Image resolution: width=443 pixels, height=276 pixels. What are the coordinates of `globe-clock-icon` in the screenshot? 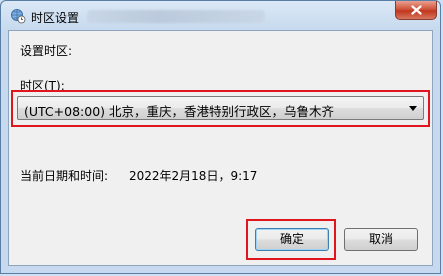 It's located at (18, 16).